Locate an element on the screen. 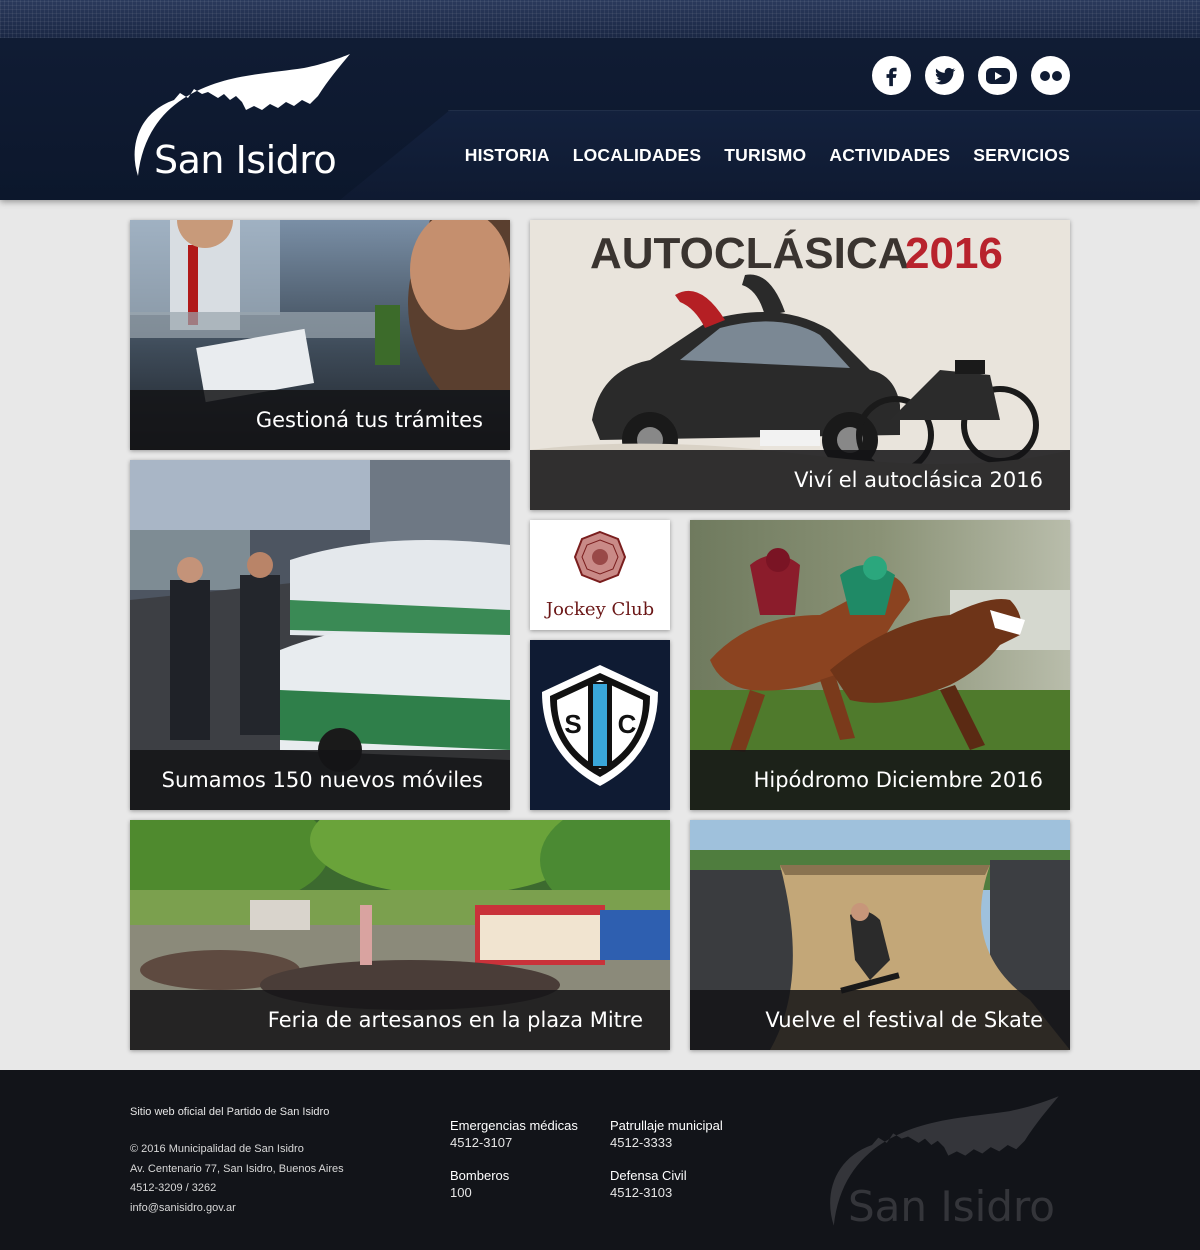 Image resolution: width=1200 pixels, height=1250 pixels. tile-caption: Hipódromo Diciembre 2016 is located at coordinates (880, 780).